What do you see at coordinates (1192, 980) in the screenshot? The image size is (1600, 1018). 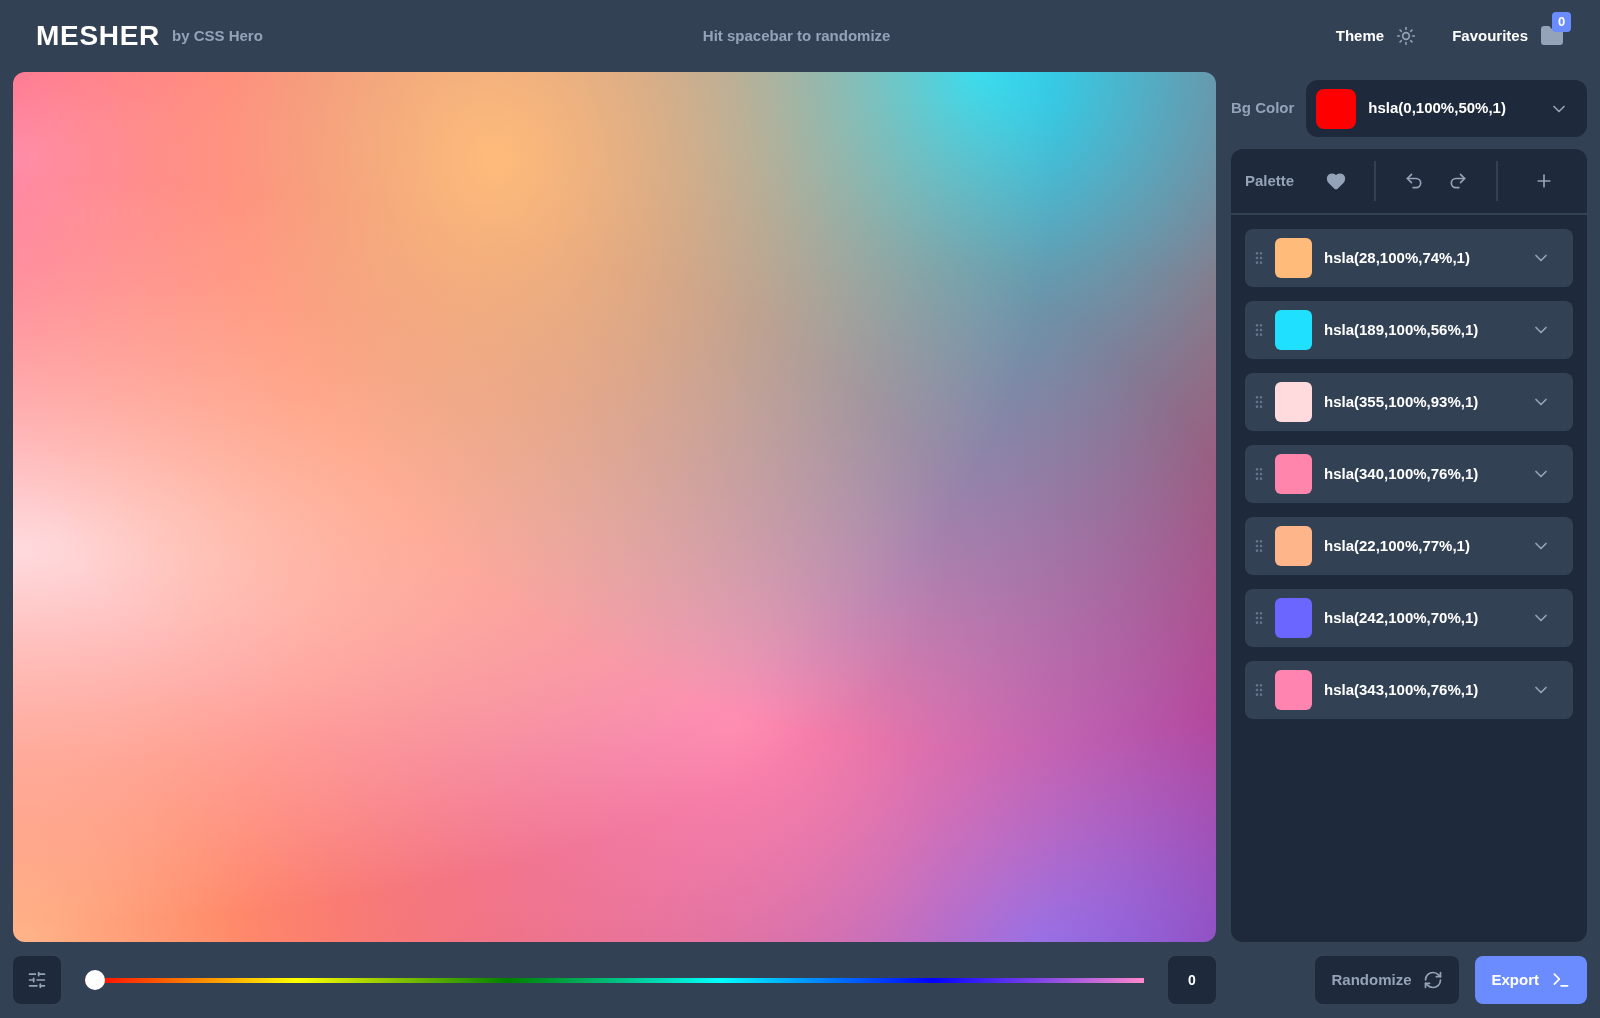 I see `hue-value: 0` at bounding box center [1192, 980].